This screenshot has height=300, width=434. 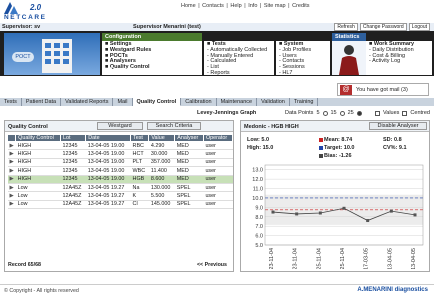 What do you see at coordinates (38, 138) in the screenshot?
I see `col-quality-control: Quality Control` at bounding box center [38, 138].